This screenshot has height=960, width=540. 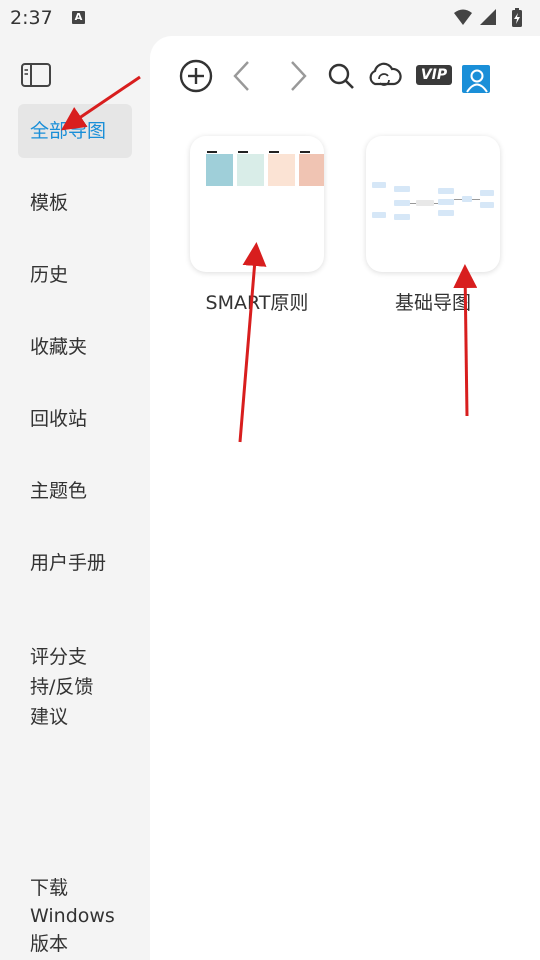 I want to click on vip-icon: VIP, so click(x=434, y=75).